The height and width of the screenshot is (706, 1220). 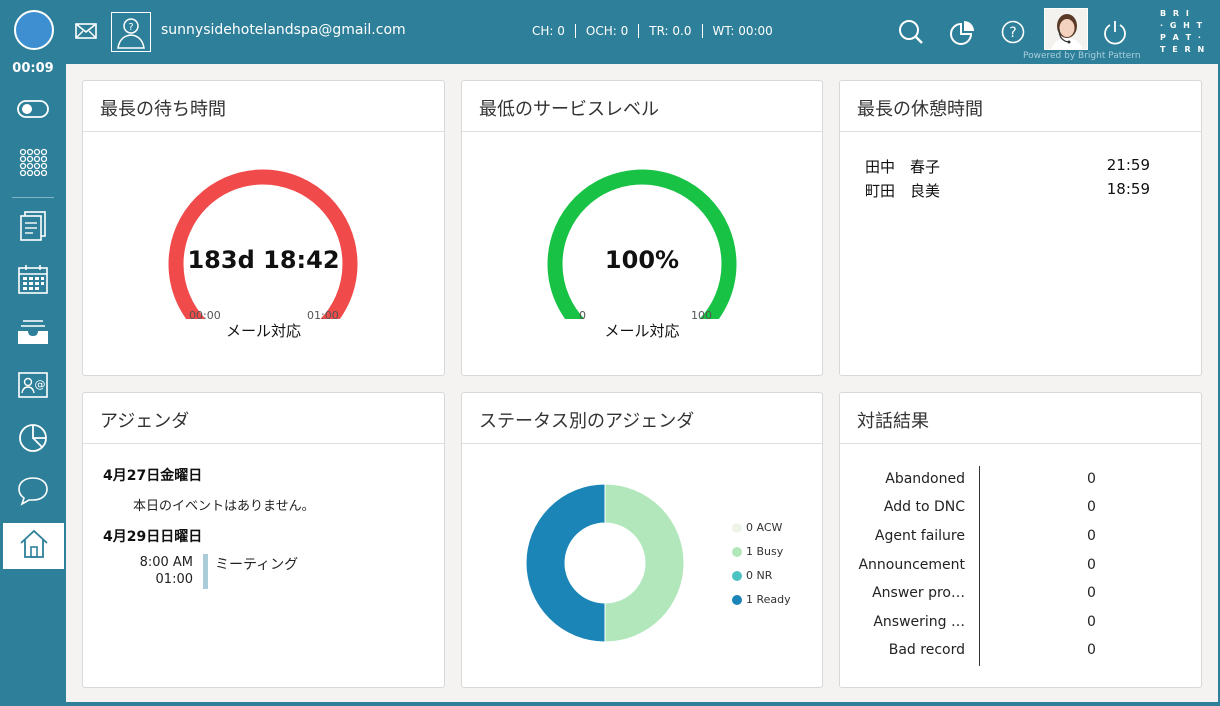 I want to click on sidebar-divider, so click(x=33, y=197).